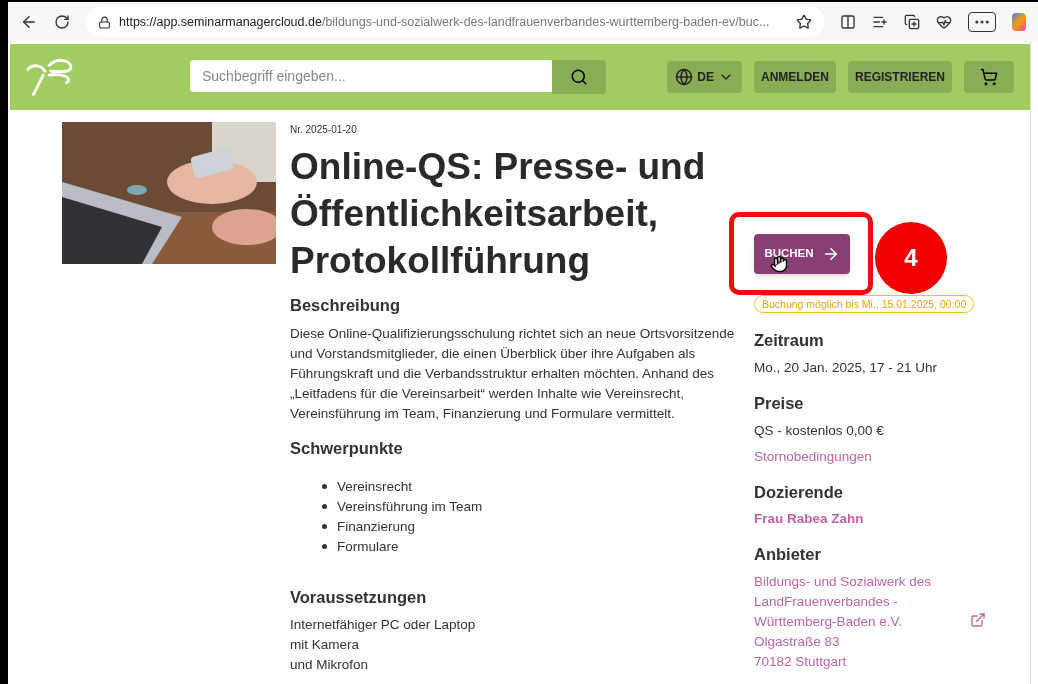 The height and width of the screenshot is (684, 1038). What do you see at coordinates (799, 492) in the screenshot?
I see `detail-heading: Dozierende` at bounding box center [799, 492].